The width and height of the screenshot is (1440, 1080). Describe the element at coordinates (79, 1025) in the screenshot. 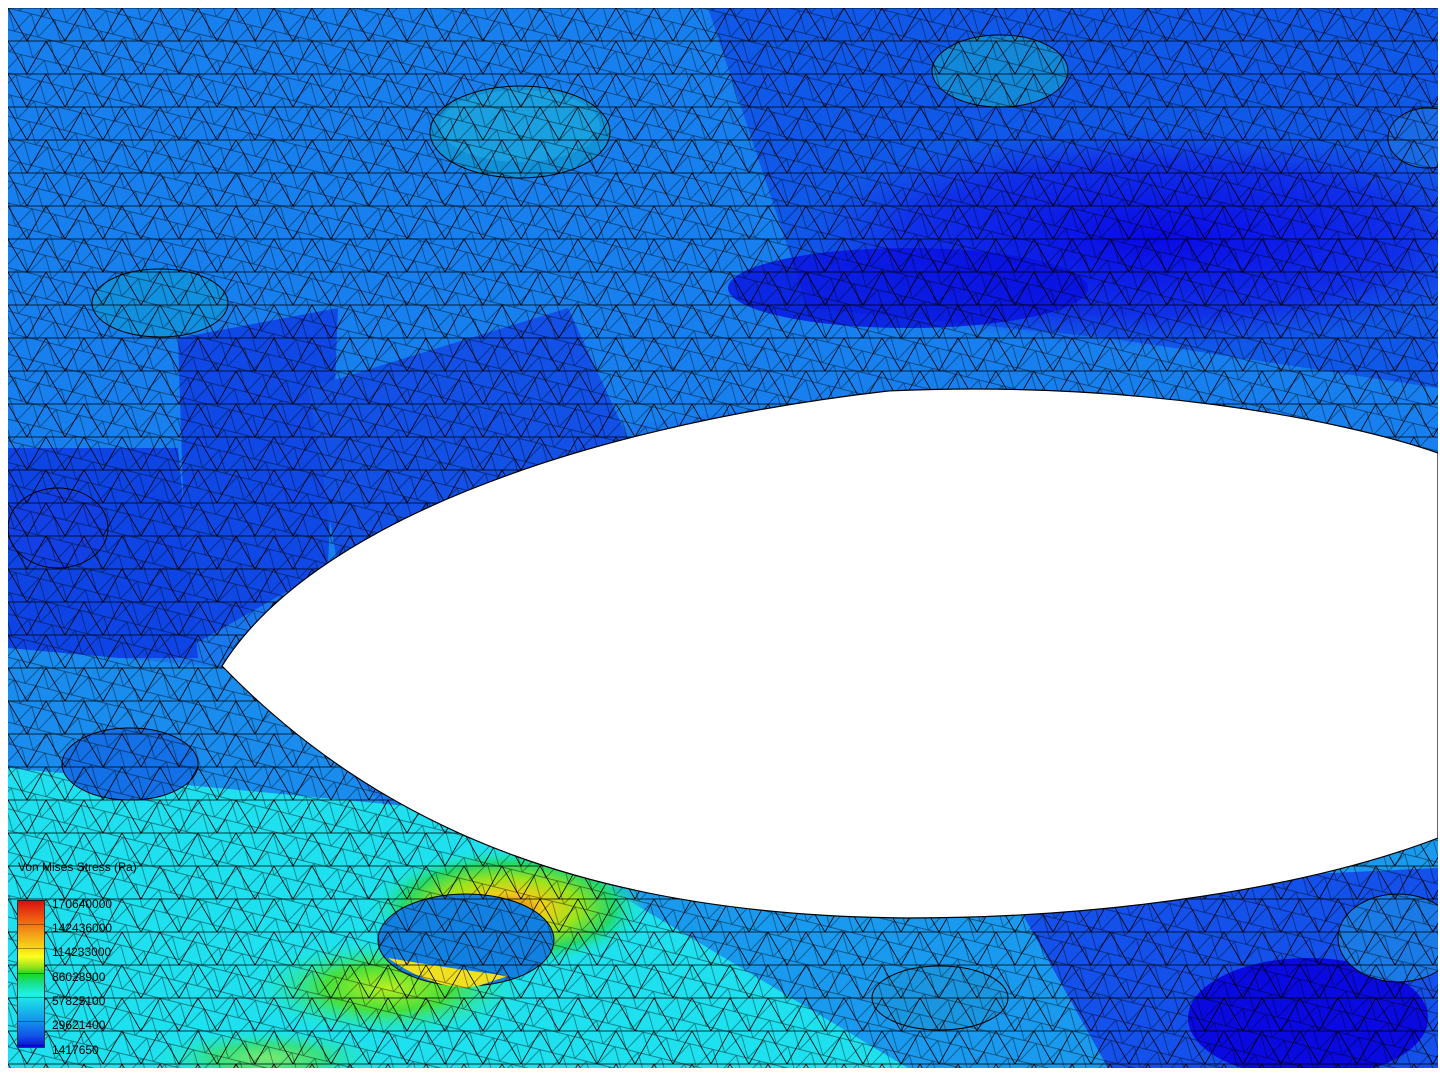

I see `legend-label: 29621400` at that location.